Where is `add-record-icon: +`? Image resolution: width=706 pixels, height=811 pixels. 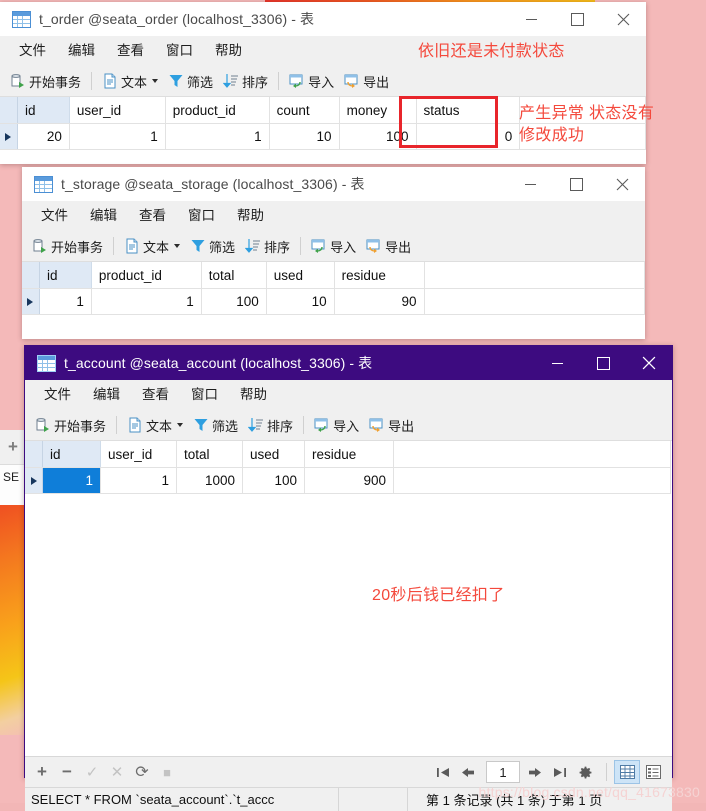
add-record-icon: + is located at coordinates (42, 772).